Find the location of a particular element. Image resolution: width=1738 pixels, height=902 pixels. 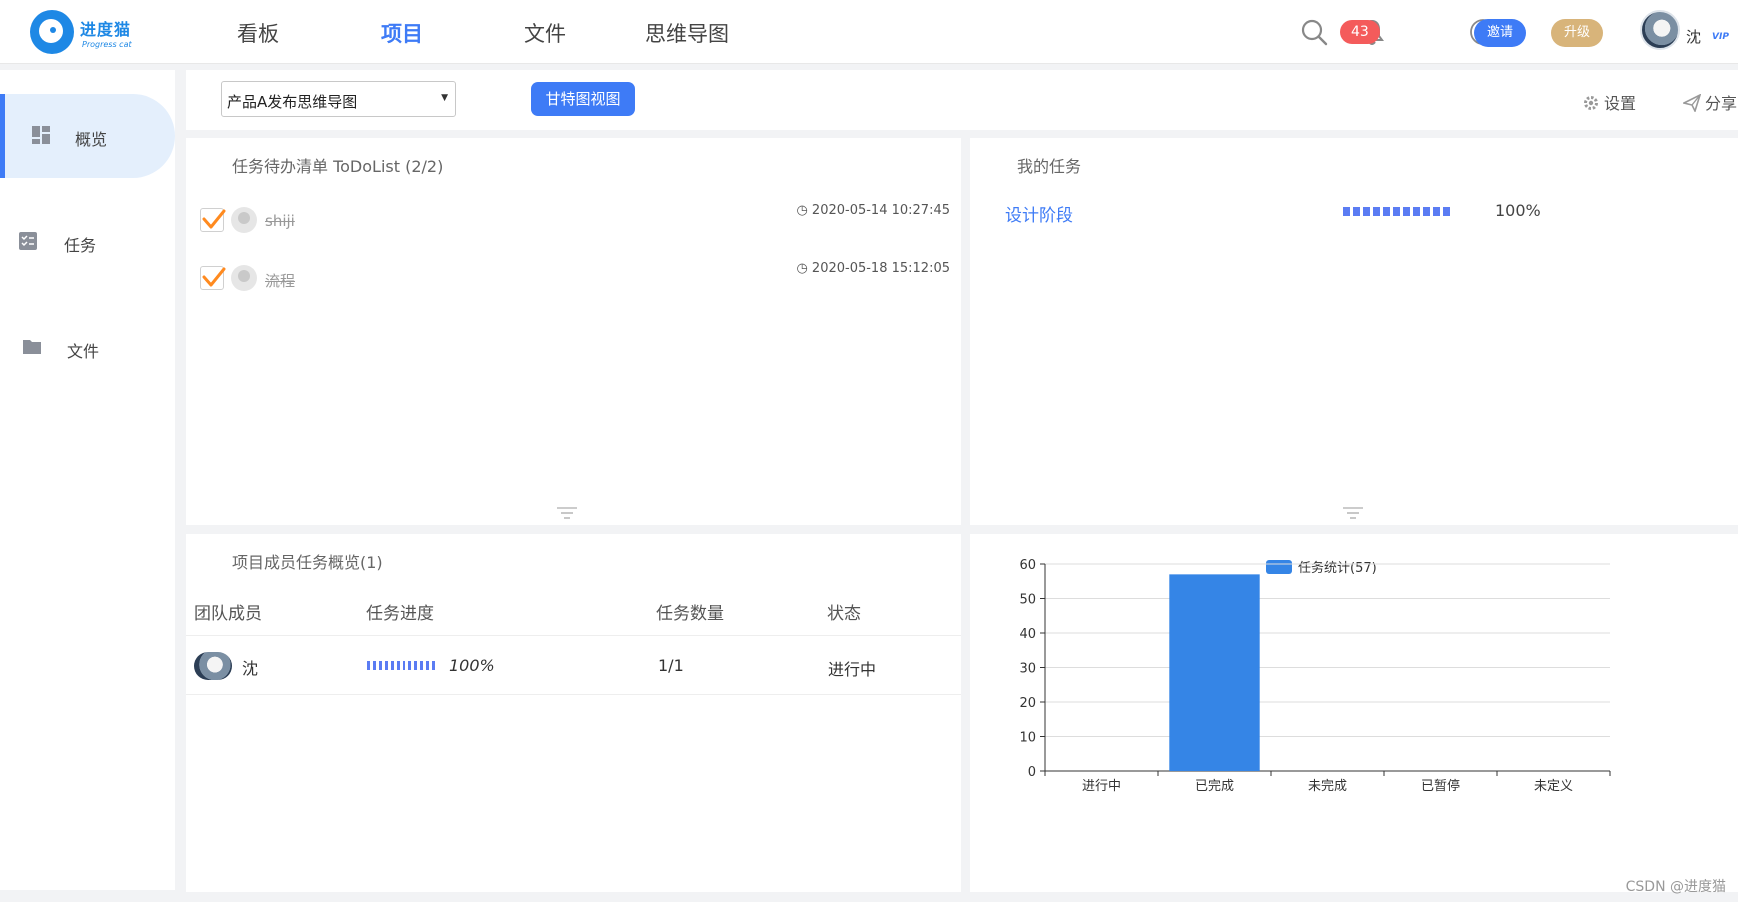

sidebar-item-overview: 概览 is located at coordinates (87, 136).